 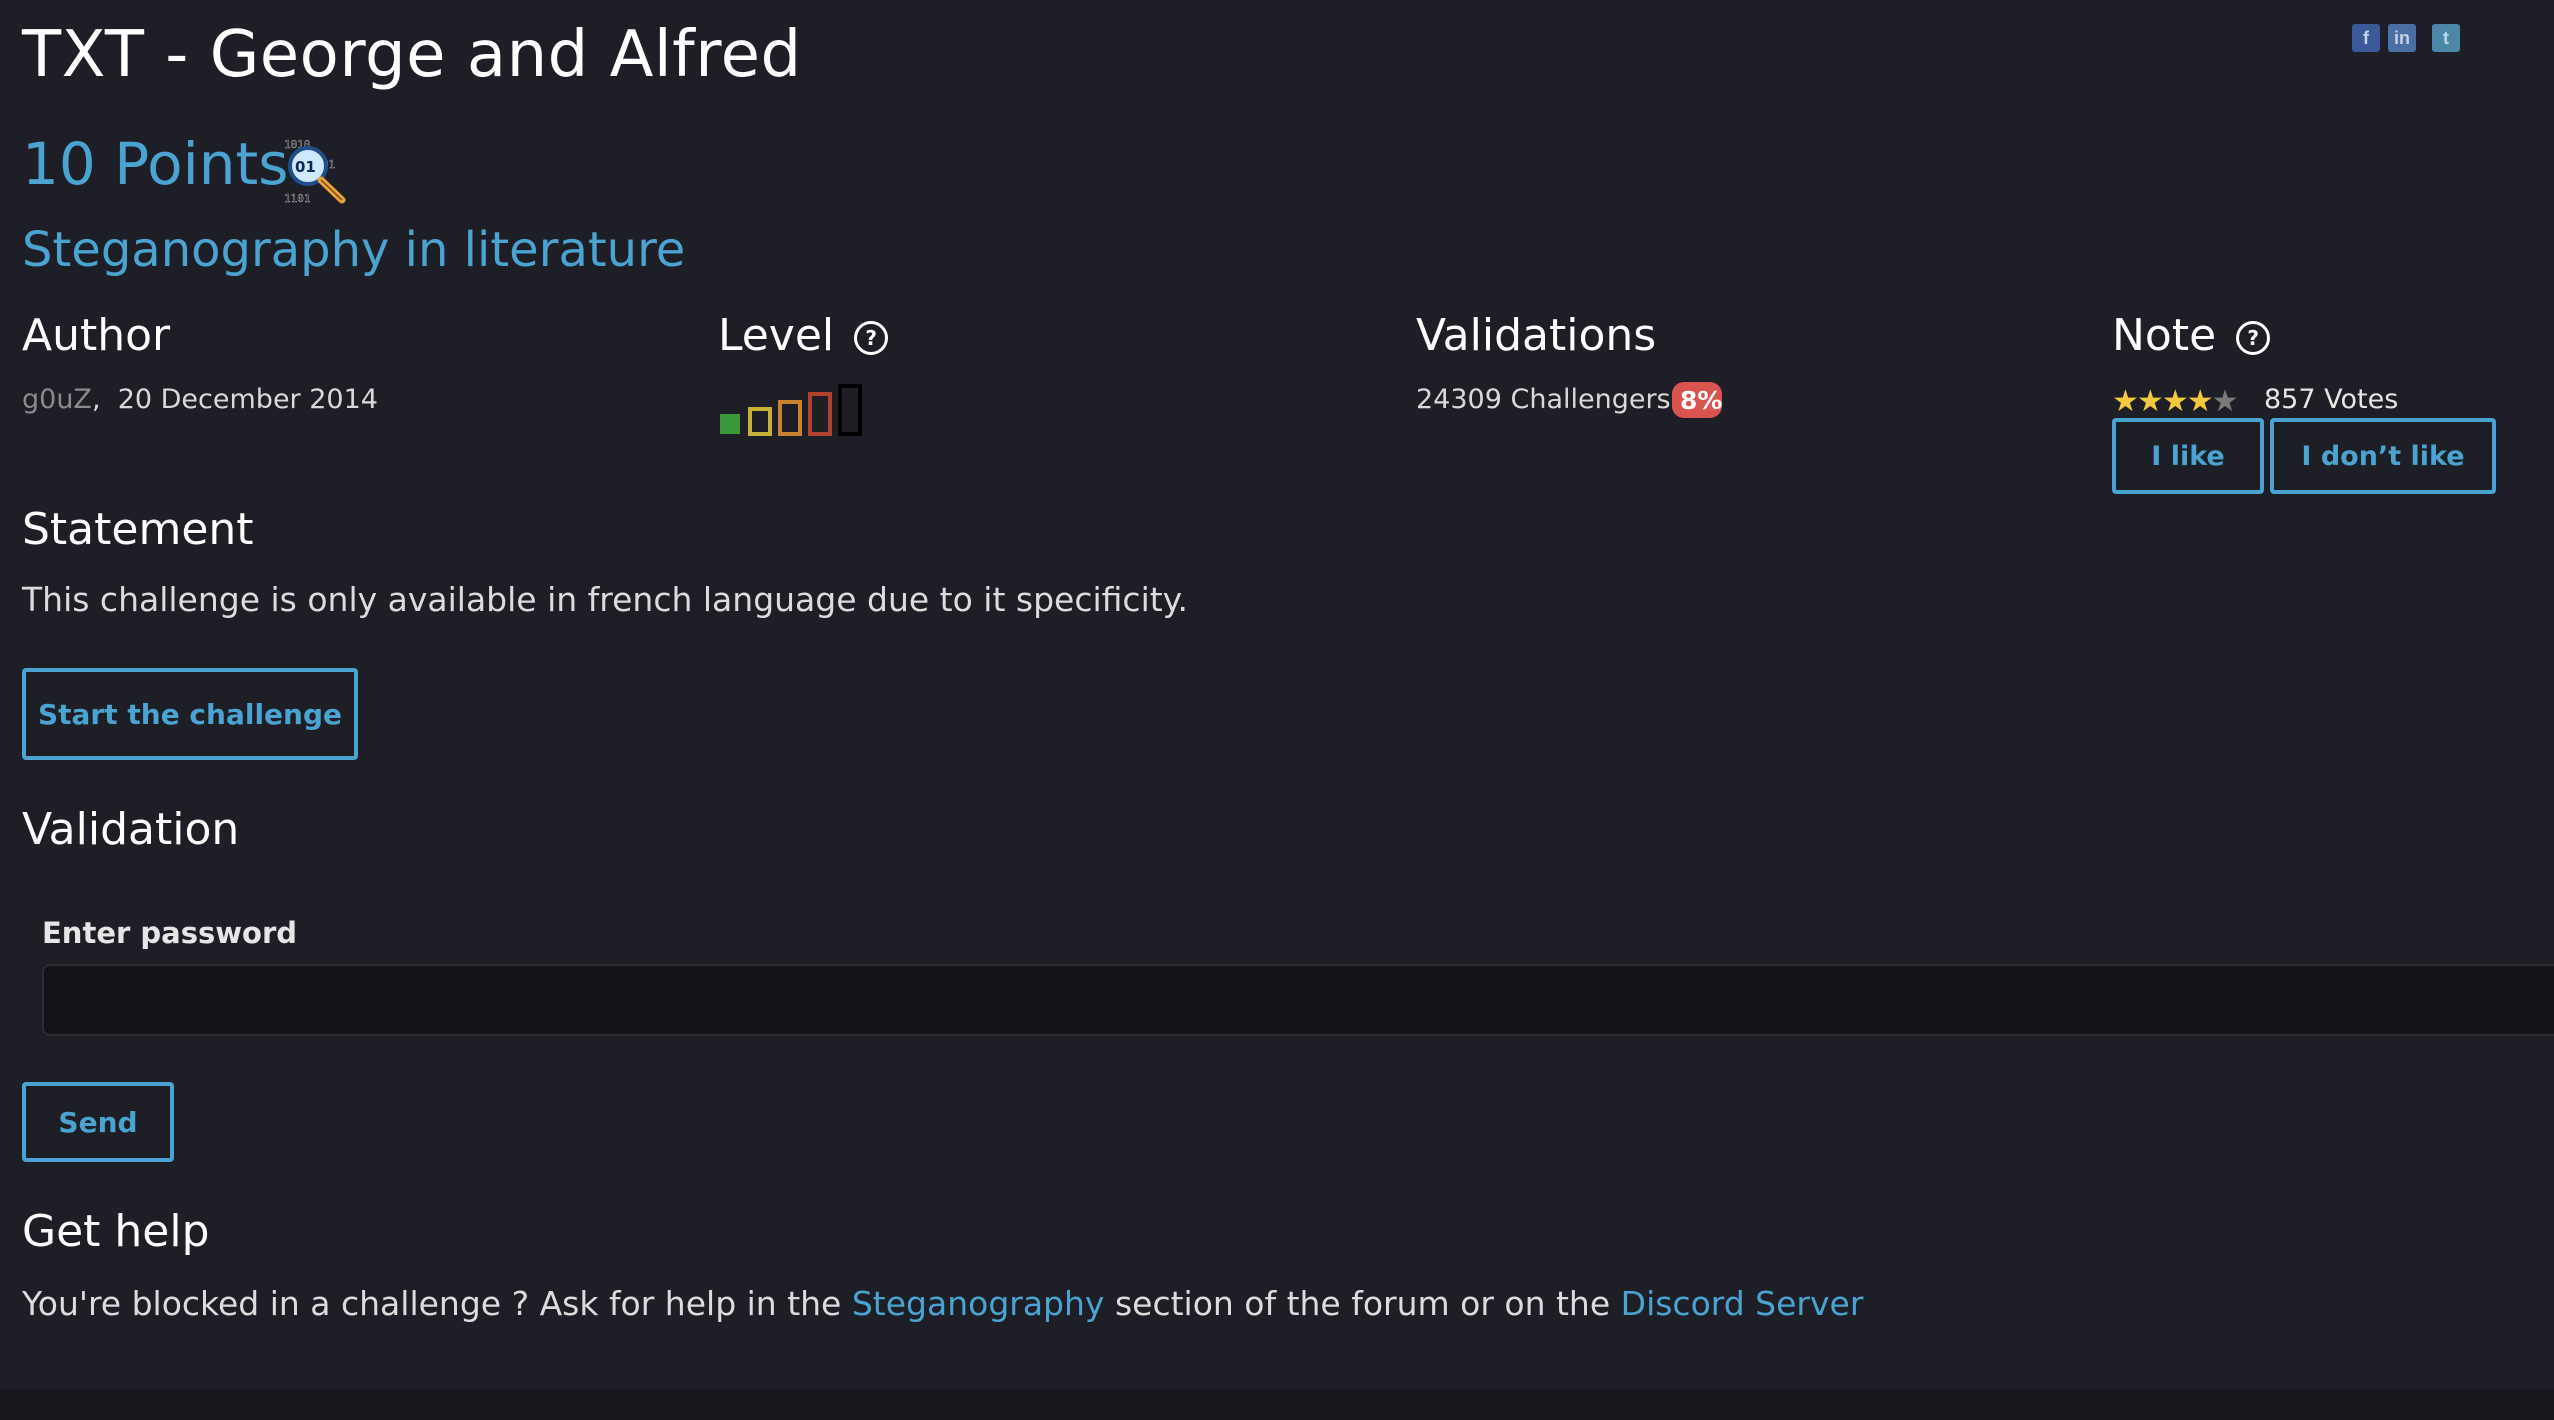 I want to click on validations-heading: Validations, so click(x=1536, y=335).